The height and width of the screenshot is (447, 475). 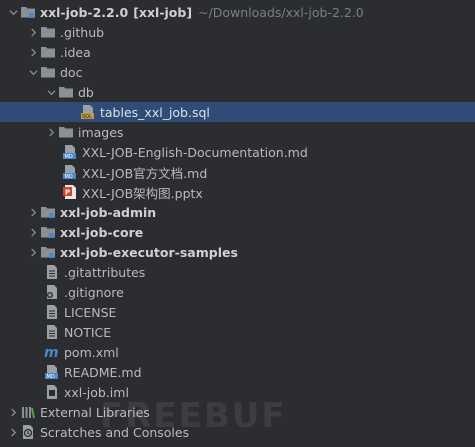 I want to click on item-label: .gitattributes, so click(x=105, y=272).